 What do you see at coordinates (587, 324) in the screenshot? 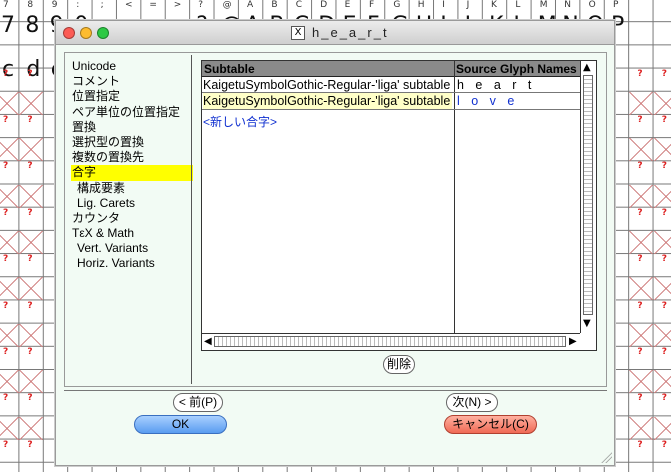
I see `scroll-down-icon: ▼` at bounding box center [587, 324].